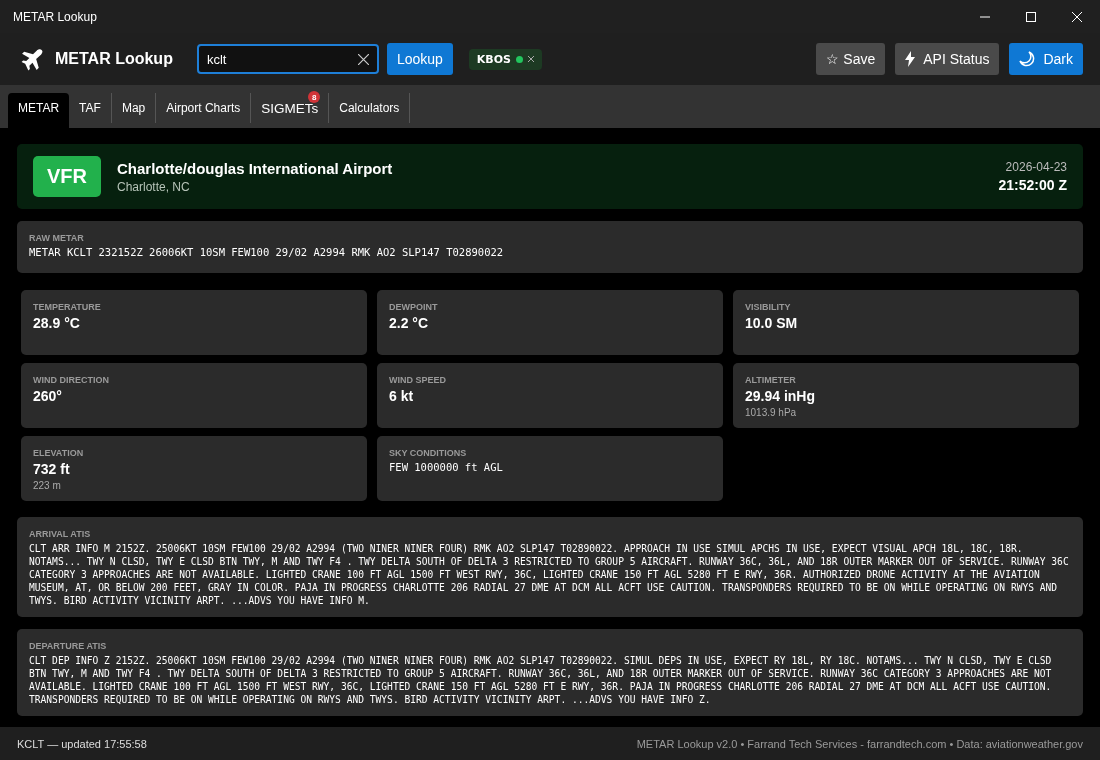  I want to click on tab: METAR, so click(39, 110).